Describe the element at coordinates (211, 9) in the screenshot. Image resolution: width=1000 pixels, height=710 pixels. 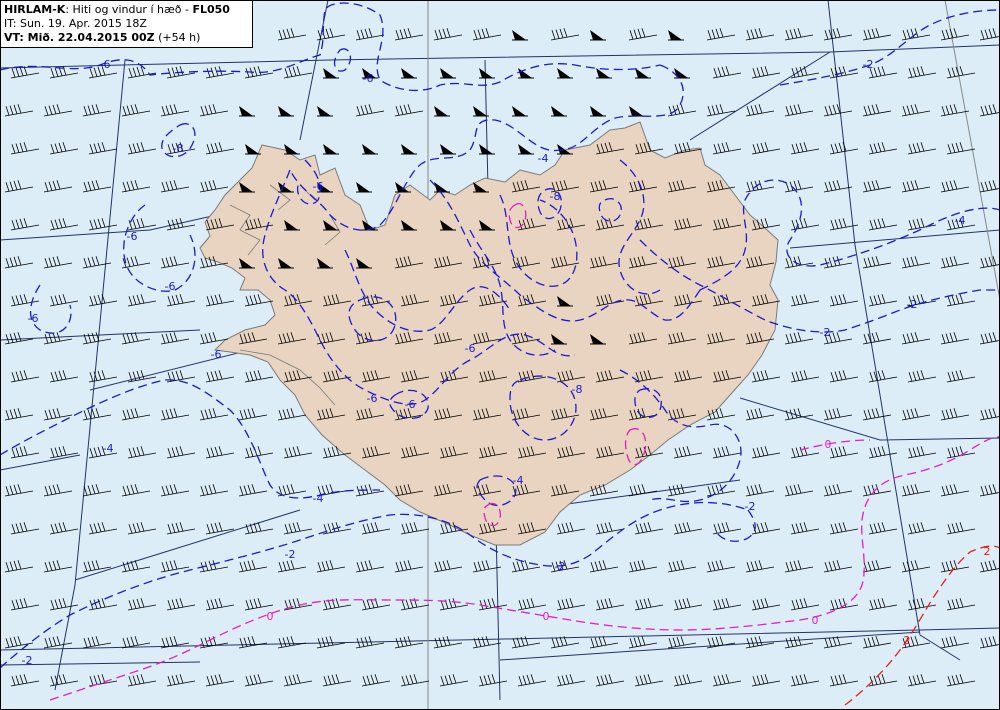
I see `flight-level: FL050` at that location.